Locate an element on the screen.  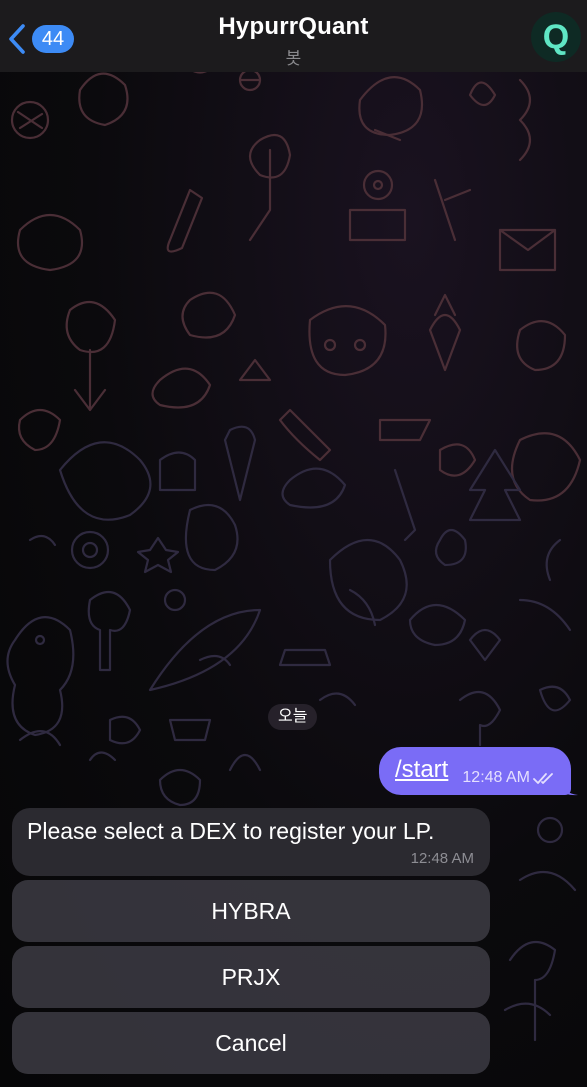
message-text: Please select a DEX to register your LP. is located at coordinates (231, 831).